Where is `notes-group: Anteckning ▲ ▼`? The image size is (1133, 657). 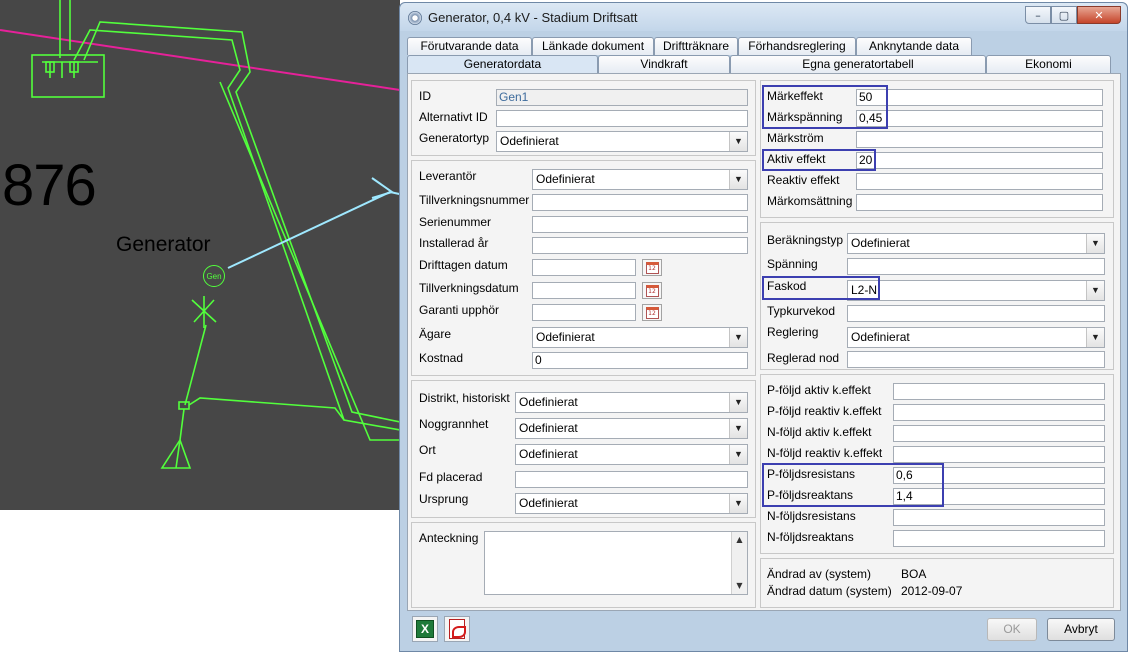
notes-group: Anteckning ▲ ▼ is located at coordinates (583, 565).